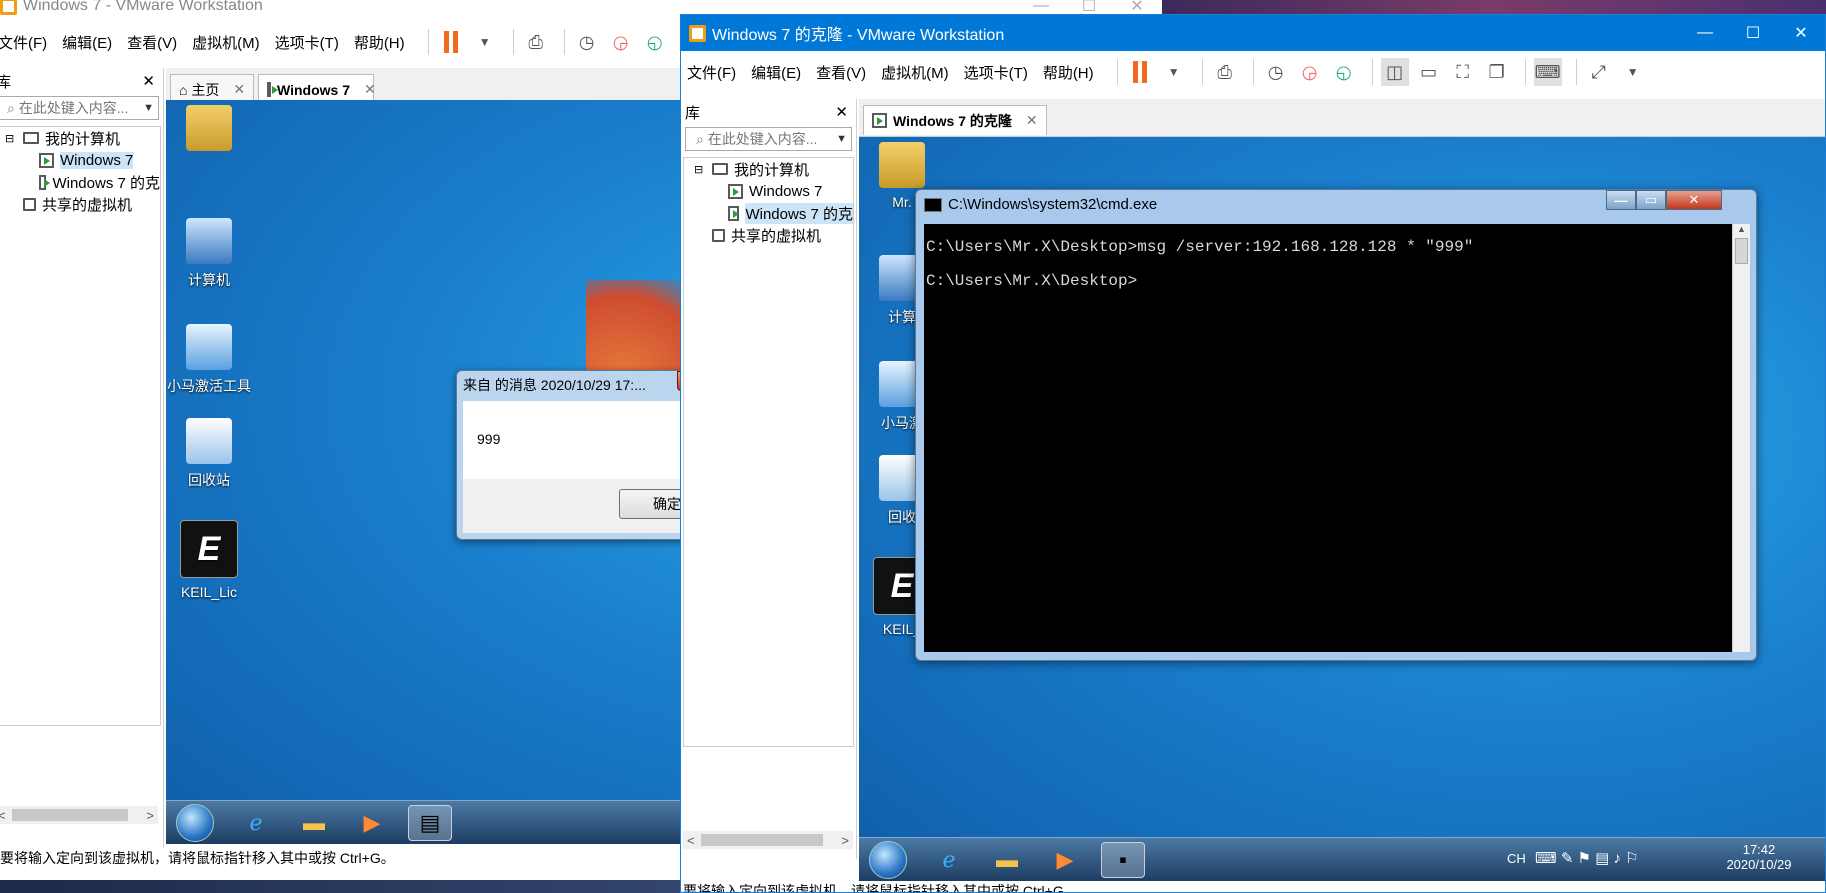  What do you see at coordinates (1651, 200) in the screenshot?
I see `cmd-maximize-button: ▭` at bounding box center [1651, 200].